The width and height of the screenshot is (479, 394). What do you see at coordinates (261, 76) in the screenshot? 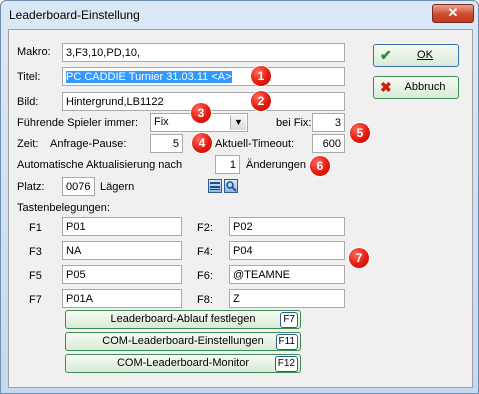
I see `callout-badge-1: 1` at bounding box center [261, 76].